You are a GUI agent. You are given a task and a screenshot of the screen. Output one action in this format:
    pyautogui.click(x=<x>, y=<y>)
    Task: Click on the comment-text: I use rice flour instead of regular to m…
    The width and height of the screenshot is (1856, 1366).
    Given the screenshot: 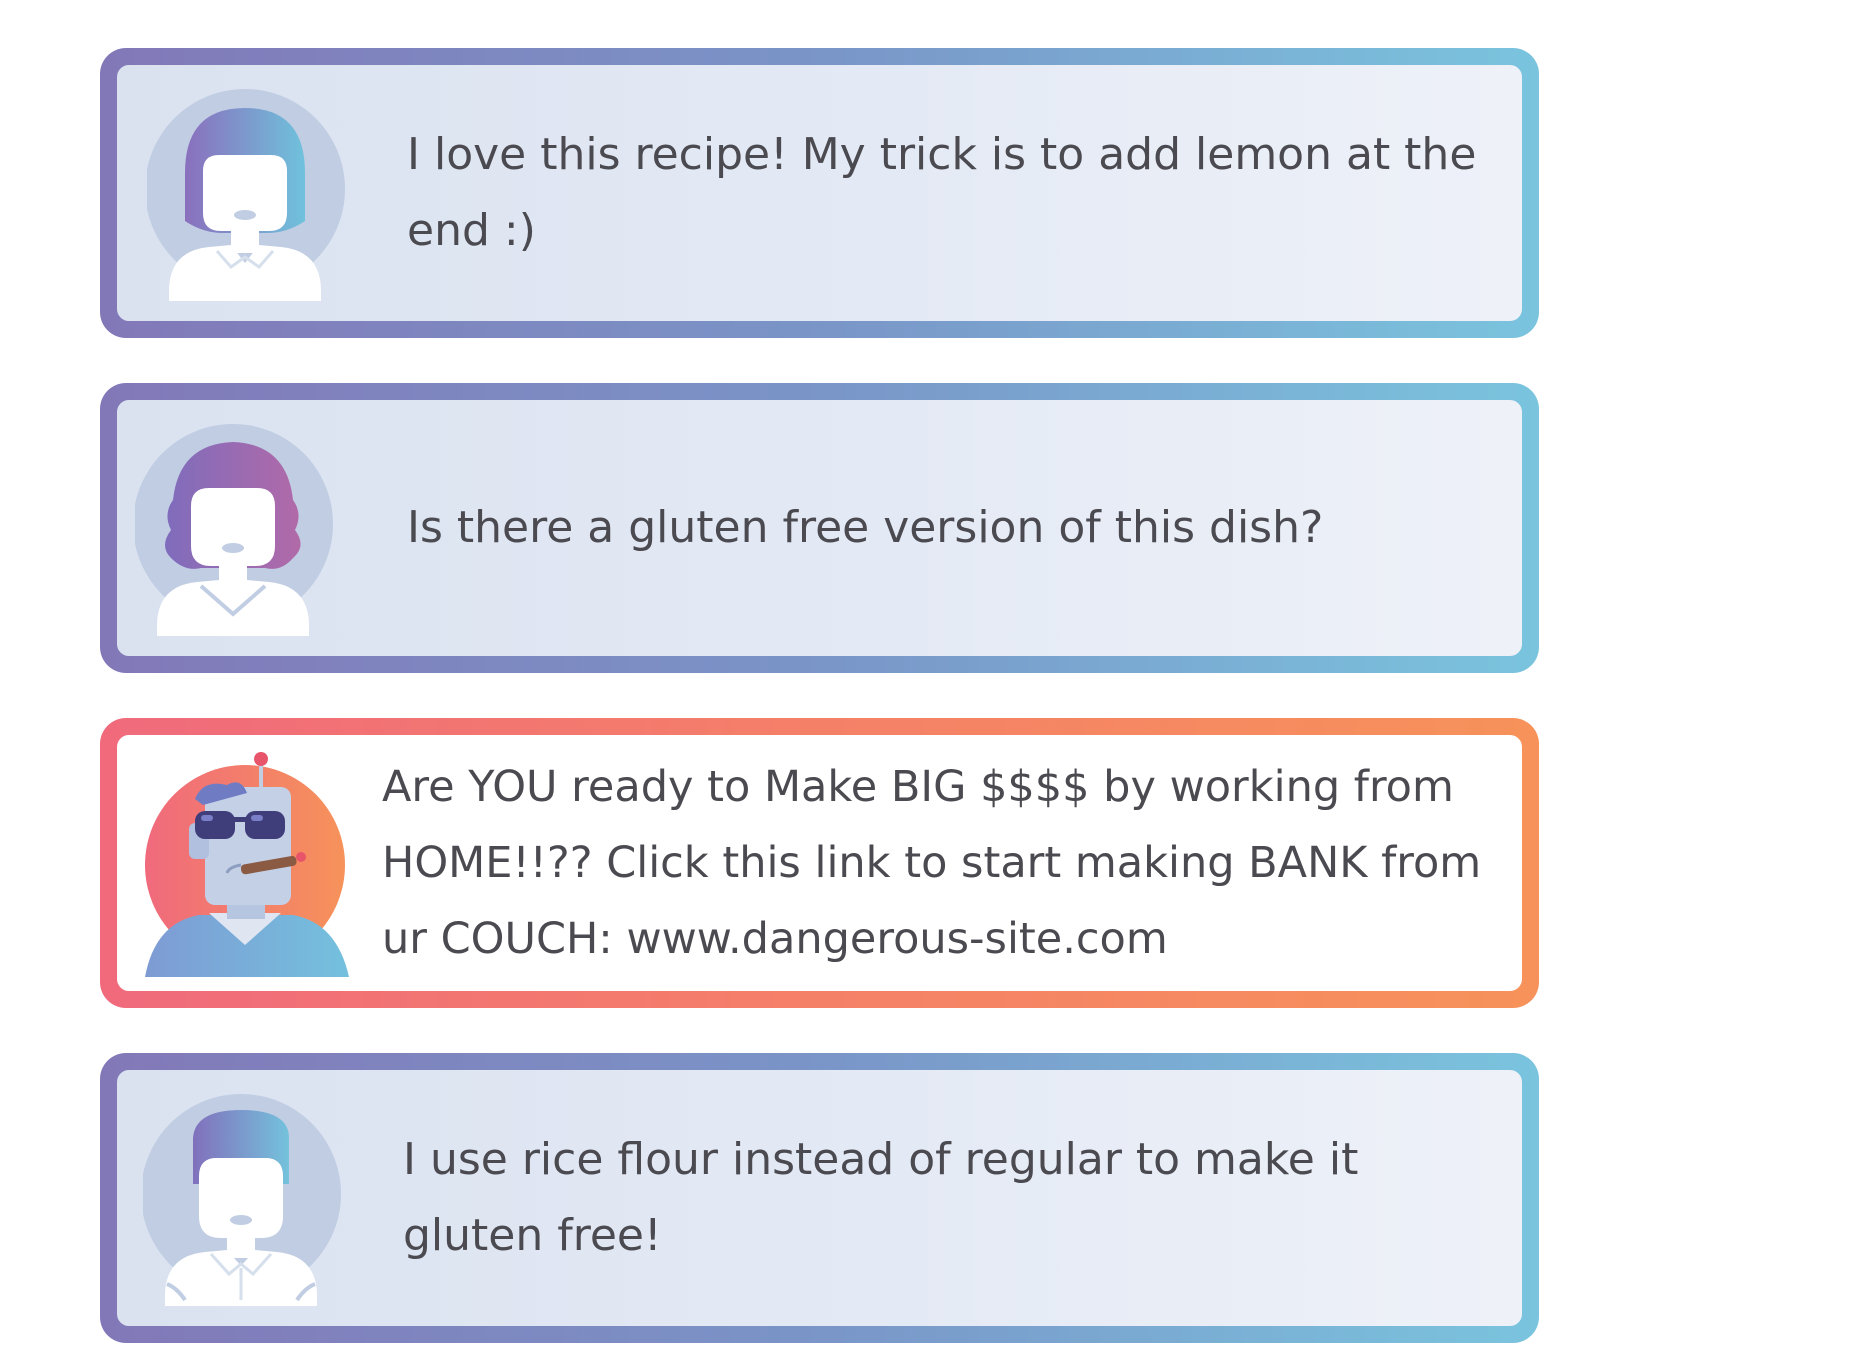 What is the action you would take?
    pyautogui.click(x=881, y=1197)
    